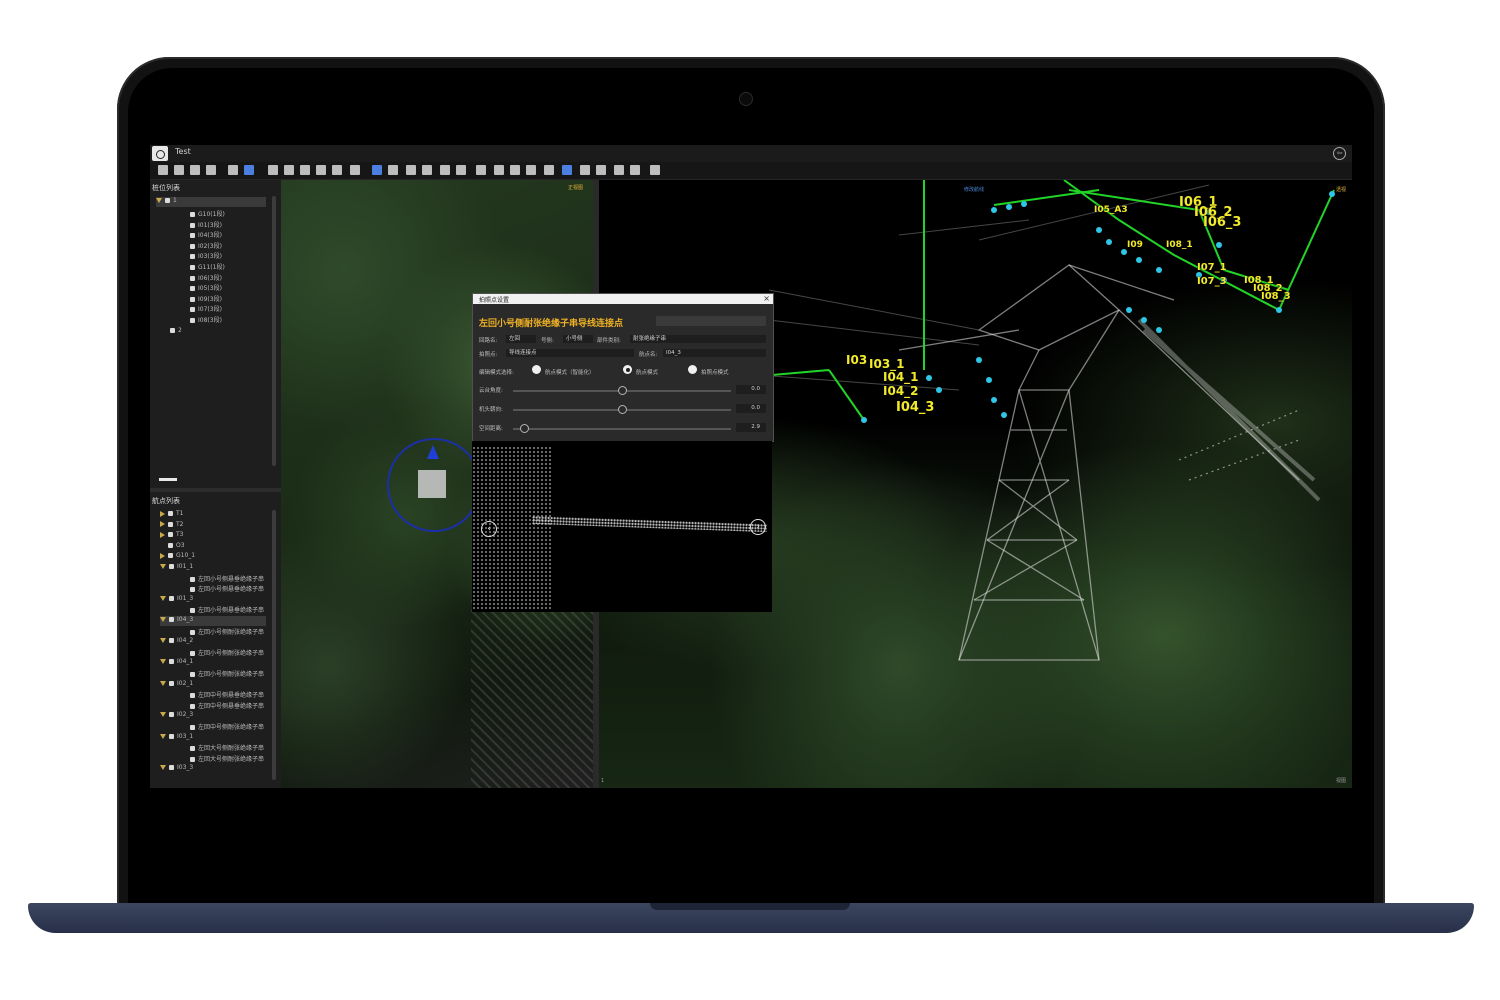 Image resolution: width=1500 pixels, height=1000 pixels. What do you see at coordinates (714, 353) in the screenshot?
I see `waypoint-name-field: I04_3` at bounding box center [714, 353].